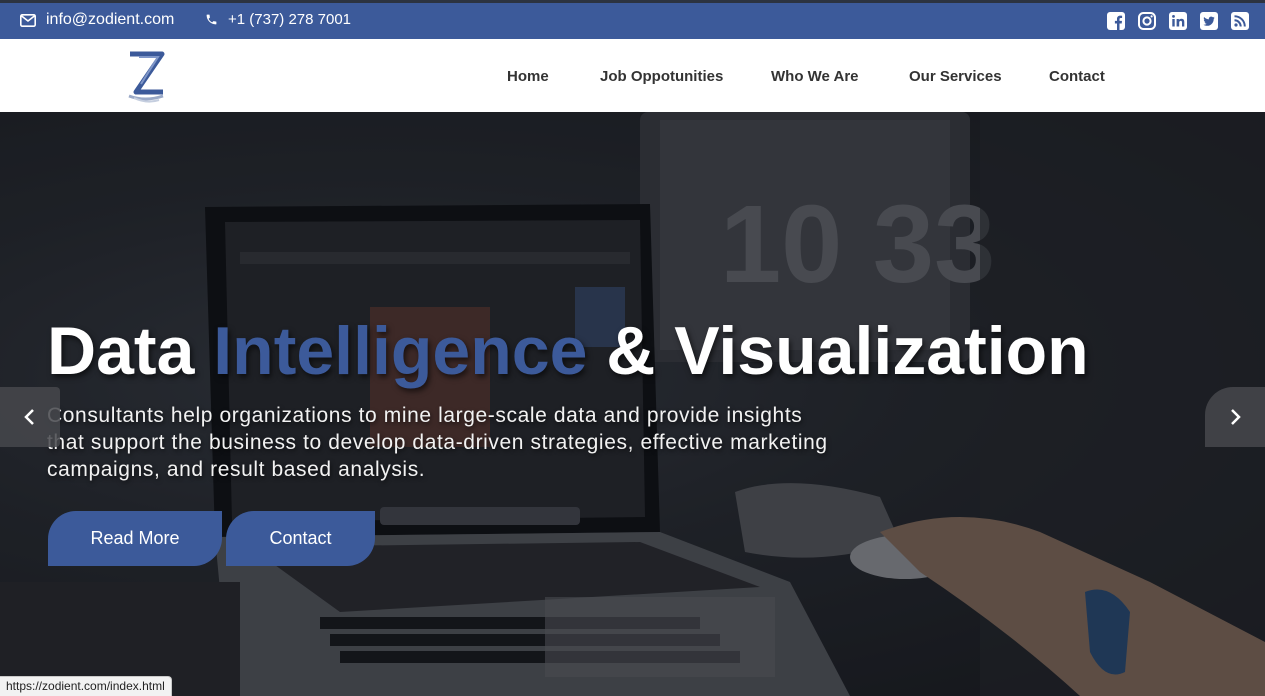 The image size is (1265, 696). What do you see at coordinates (110, 19) in the screenshot?
I see `email-text: info@zodient.com` at bounding box center [110, 19].